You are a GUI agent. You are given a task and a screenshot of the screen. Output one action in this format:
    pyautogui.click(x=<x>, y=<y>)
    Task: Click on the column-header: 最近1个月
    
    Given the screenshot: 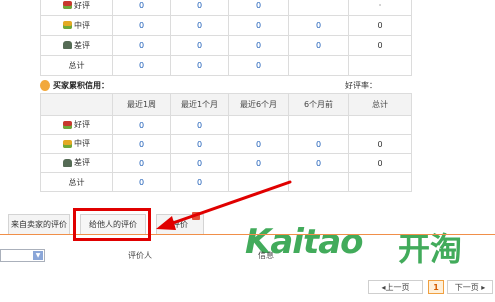 What is the action you would take?
    pyautogui.click(x=199, y=104)
    